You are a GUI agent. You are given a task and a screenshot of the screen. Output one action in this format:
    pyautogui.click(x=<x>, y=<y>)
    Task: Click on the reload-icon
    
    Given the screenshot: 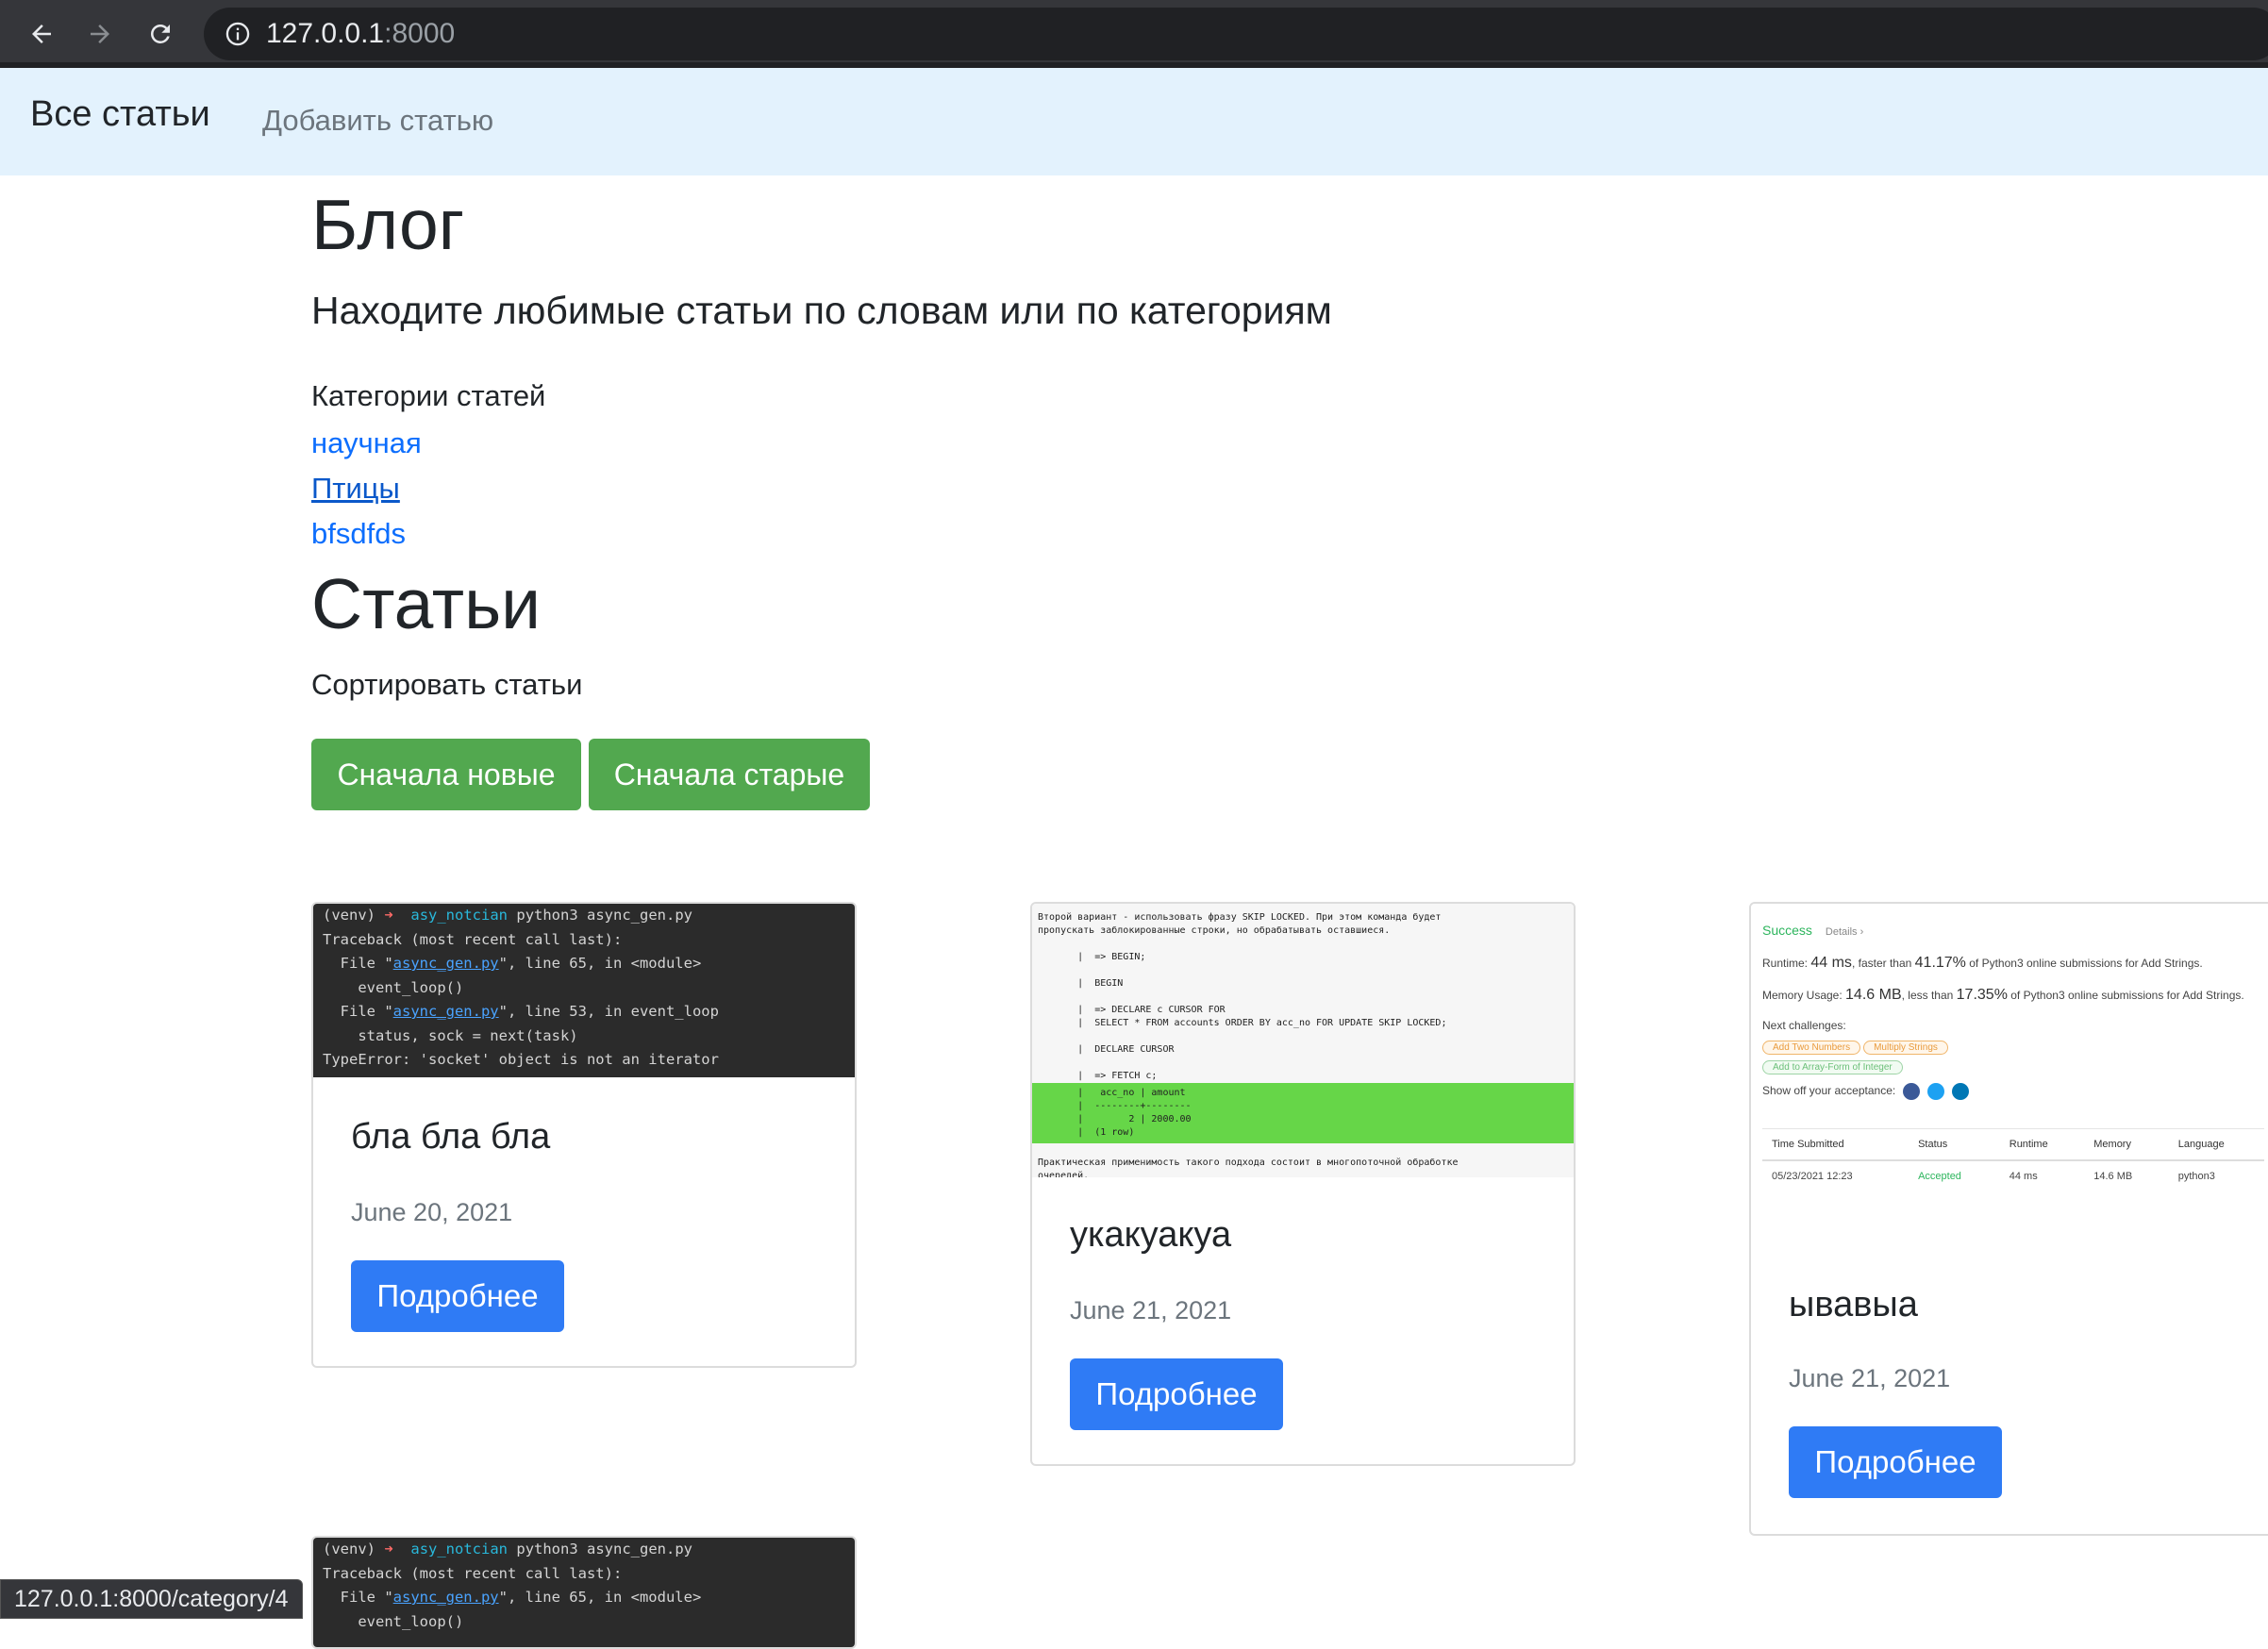 What is the action you would take?
    pyautogui.click(x=161, y=34)
    